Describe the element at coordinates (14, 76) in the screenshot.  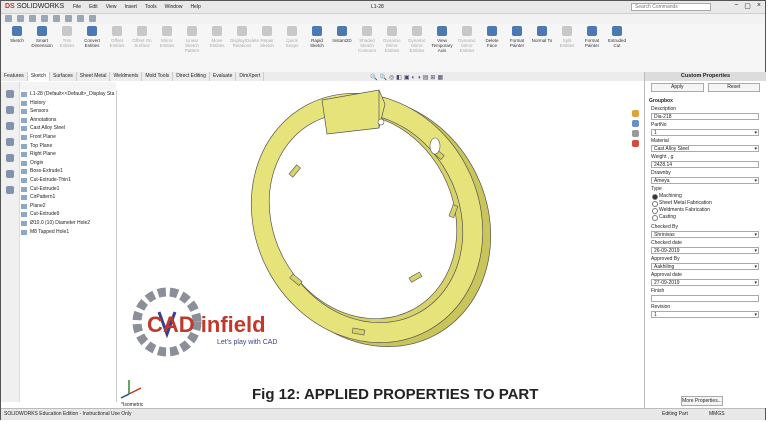
I see `tab-features: Features` at that location.